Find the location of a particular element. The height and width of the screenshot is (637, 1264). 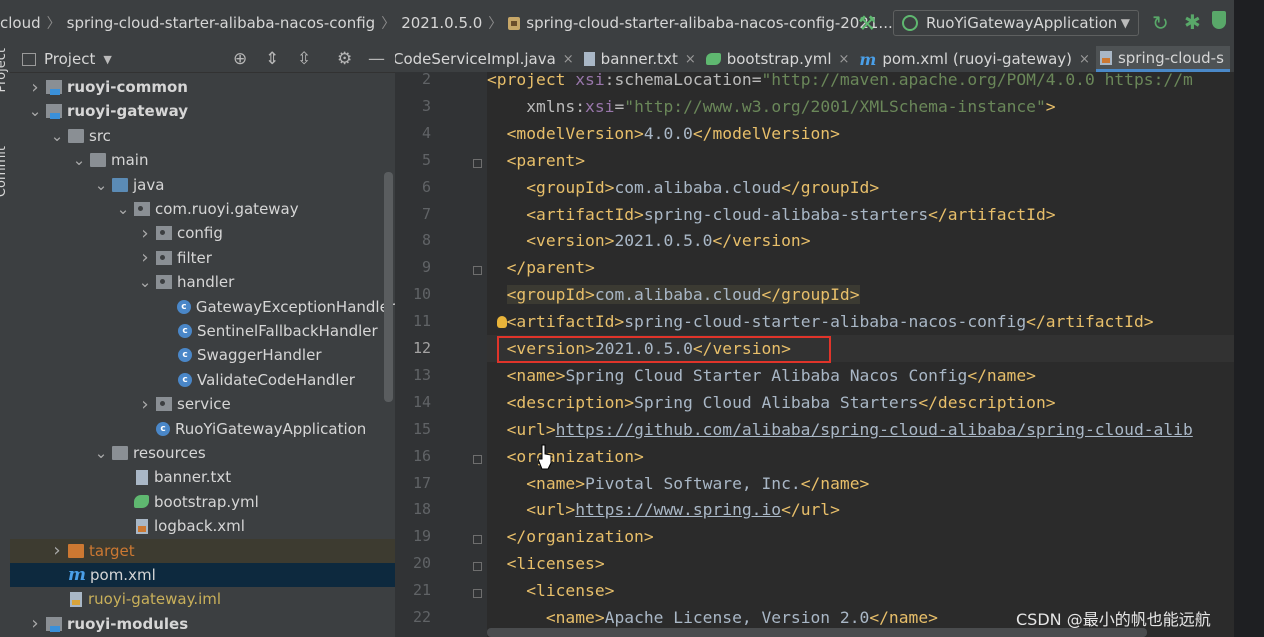

run-configuration-select: RuoYiGatewayApplication ▼ is located at coordinates (1016, 23).